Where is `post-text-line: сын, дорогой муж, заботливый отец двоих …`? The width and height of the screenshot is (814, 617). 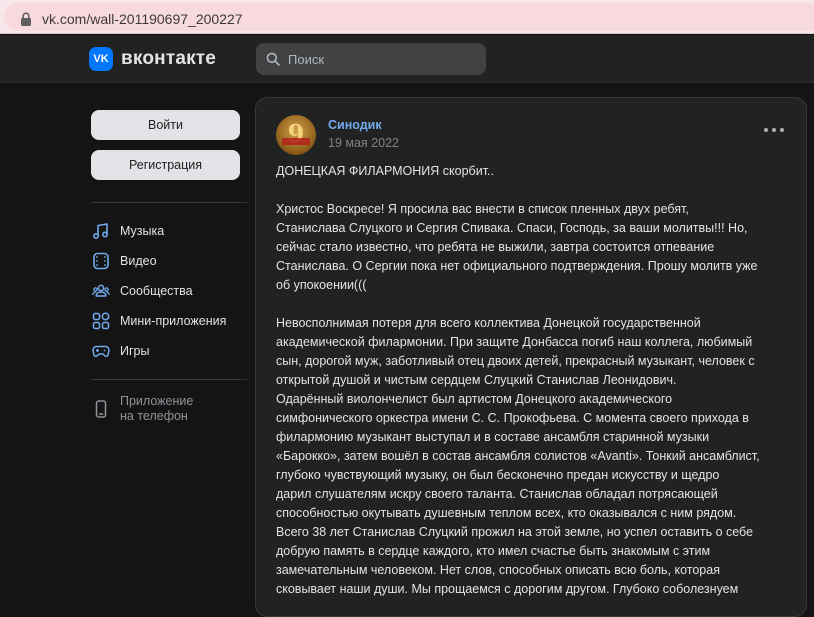
post-text-line: сын, дорогой муж, заботливый отец двоих … is located at coordinates (515, 361).